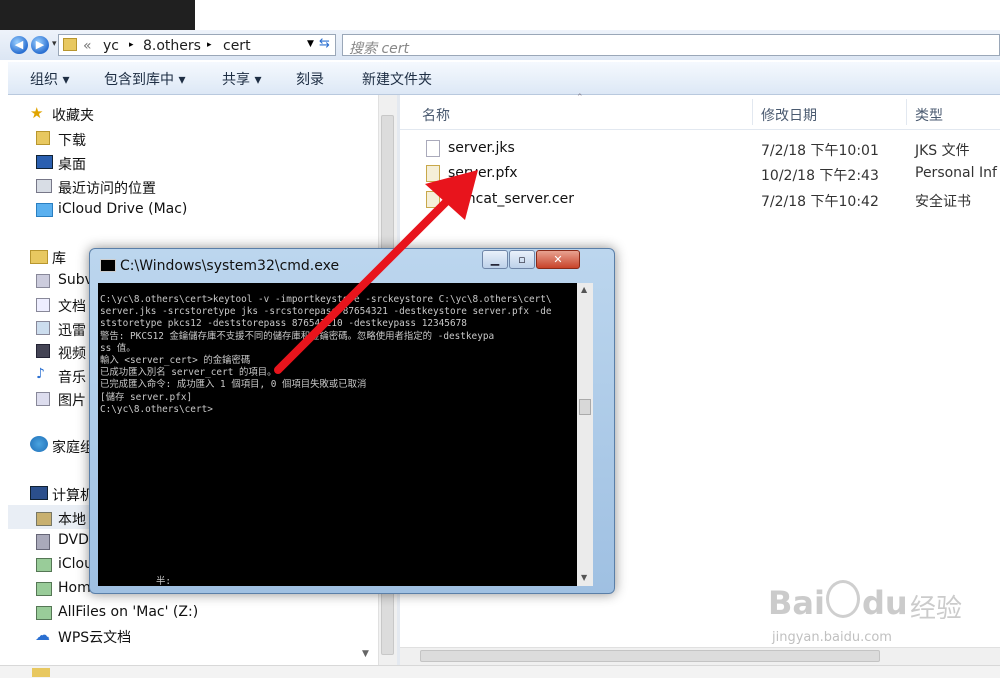  Describe the element at coordinates (118, 348) in the screenshot. I see `cmd-line: ss 值。` at that location.